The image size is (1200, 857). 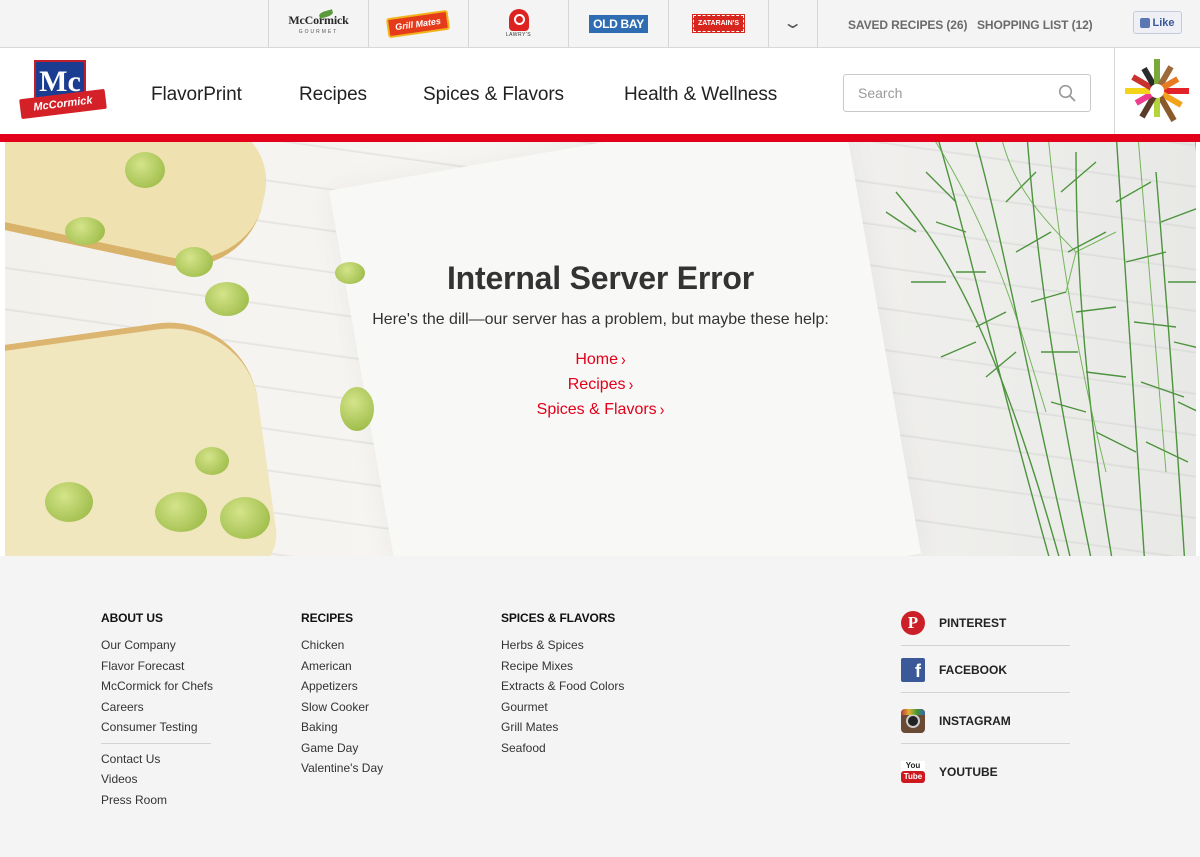 I want to click on search-box, so click(x=967, y=93).